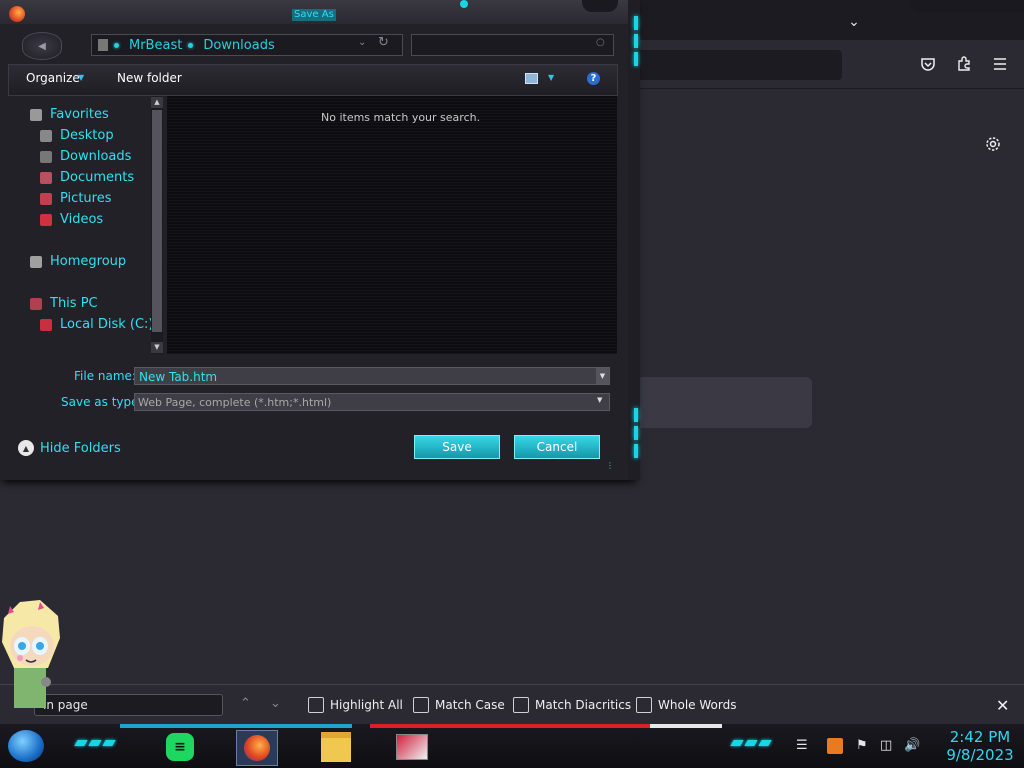 Image resolution: width=1024 pixels, height=768 pixels. I want to click on firefox-url-bar, so click(739, 65).